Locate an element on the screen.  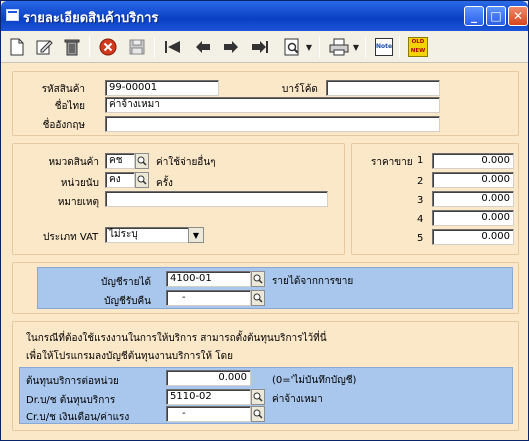
toolbar: ▼ ▼ Note OLD NEW is located at coordinates (264, 47).